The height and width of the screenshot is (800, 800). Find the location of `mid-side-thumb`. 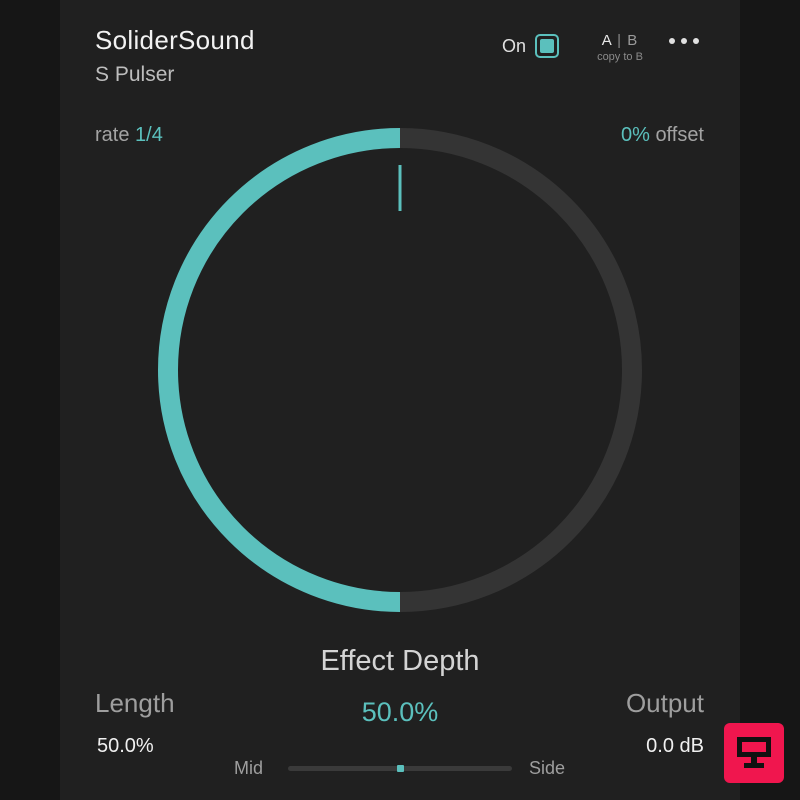

mid-side-thumb is located at coordinates (400, 768).